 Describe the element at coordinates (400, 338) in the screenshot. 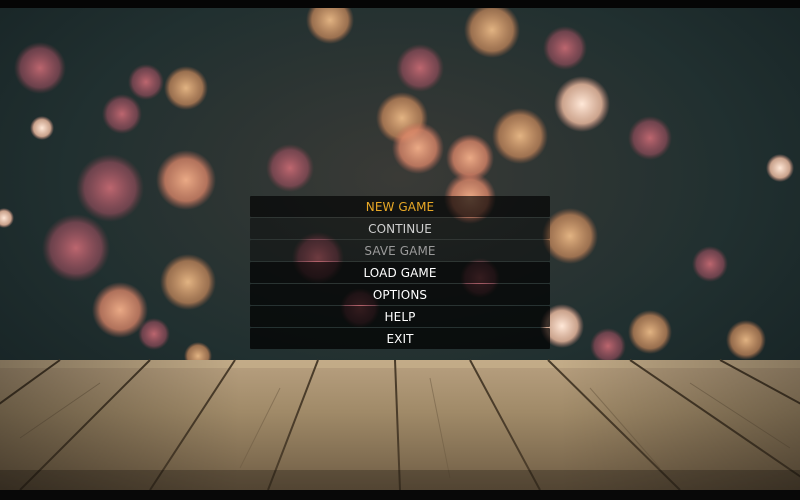

I see `exit-button: EXIT` at that location.